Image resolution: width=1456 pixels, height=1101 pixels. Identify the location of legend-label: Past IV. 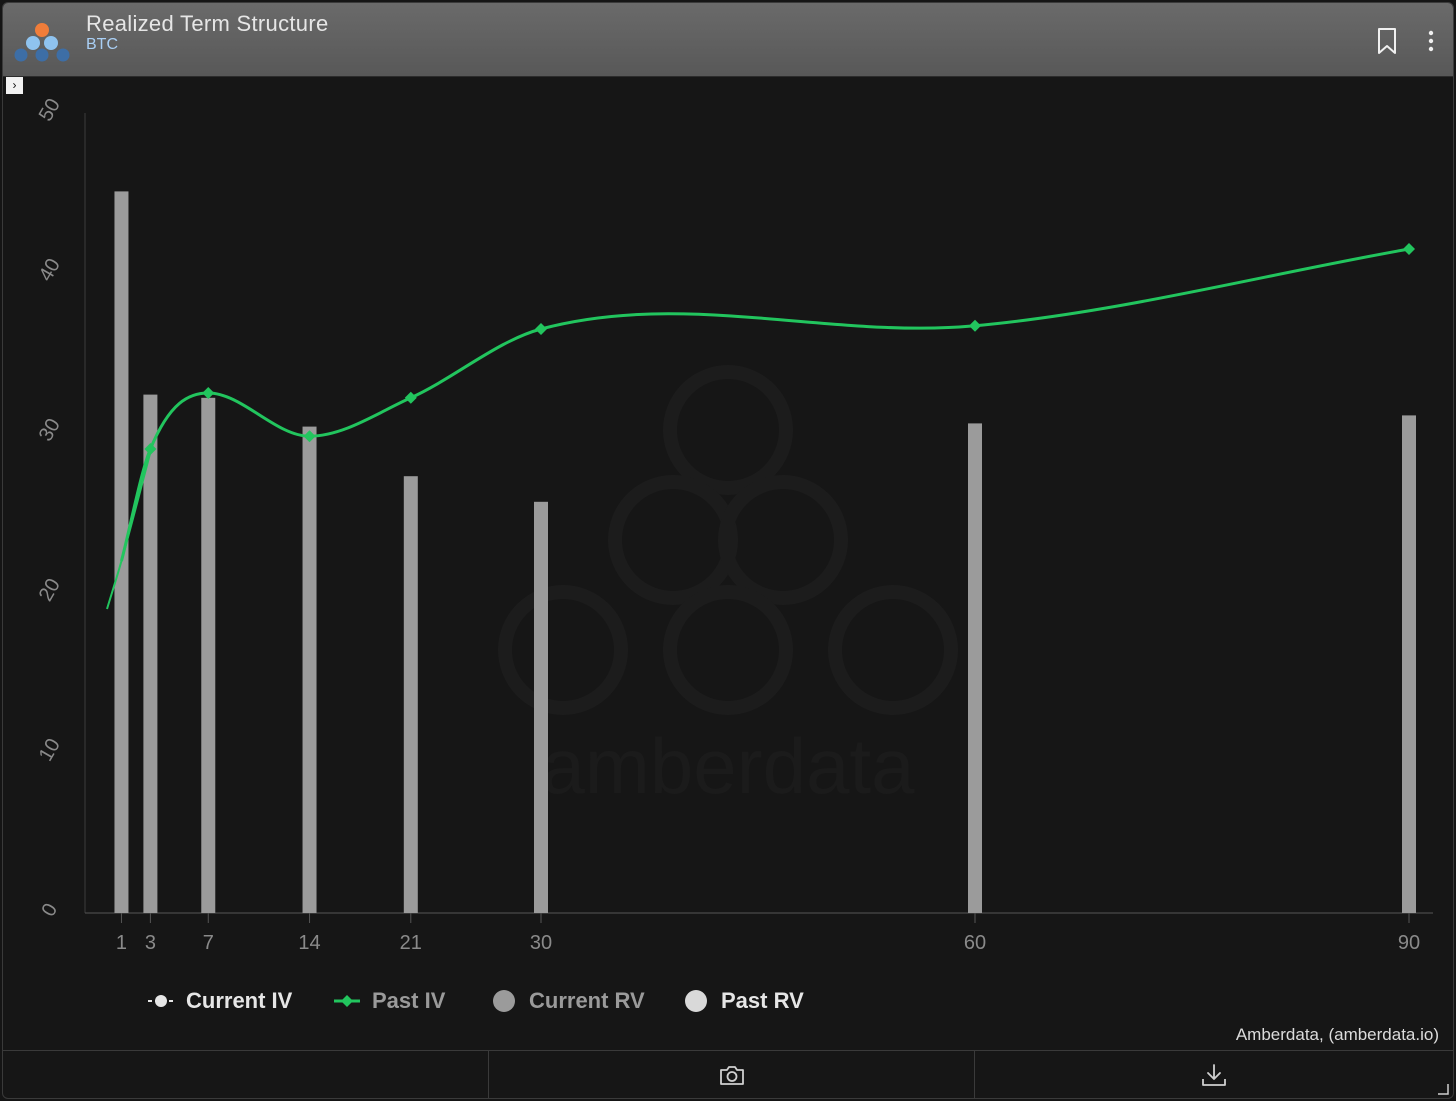
(409, 1000).